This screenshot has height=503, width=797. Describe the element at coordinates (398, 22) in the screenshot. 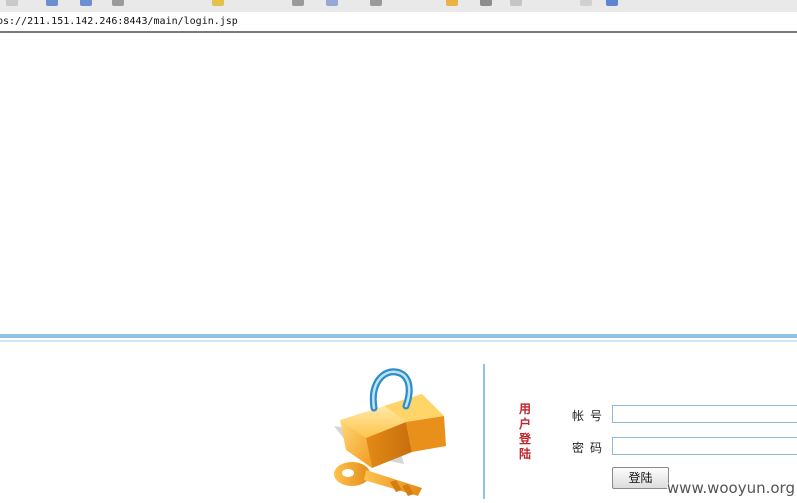

I see `address-bar: ps://211.151.142.246:8443/main/login.jsp` at that location.